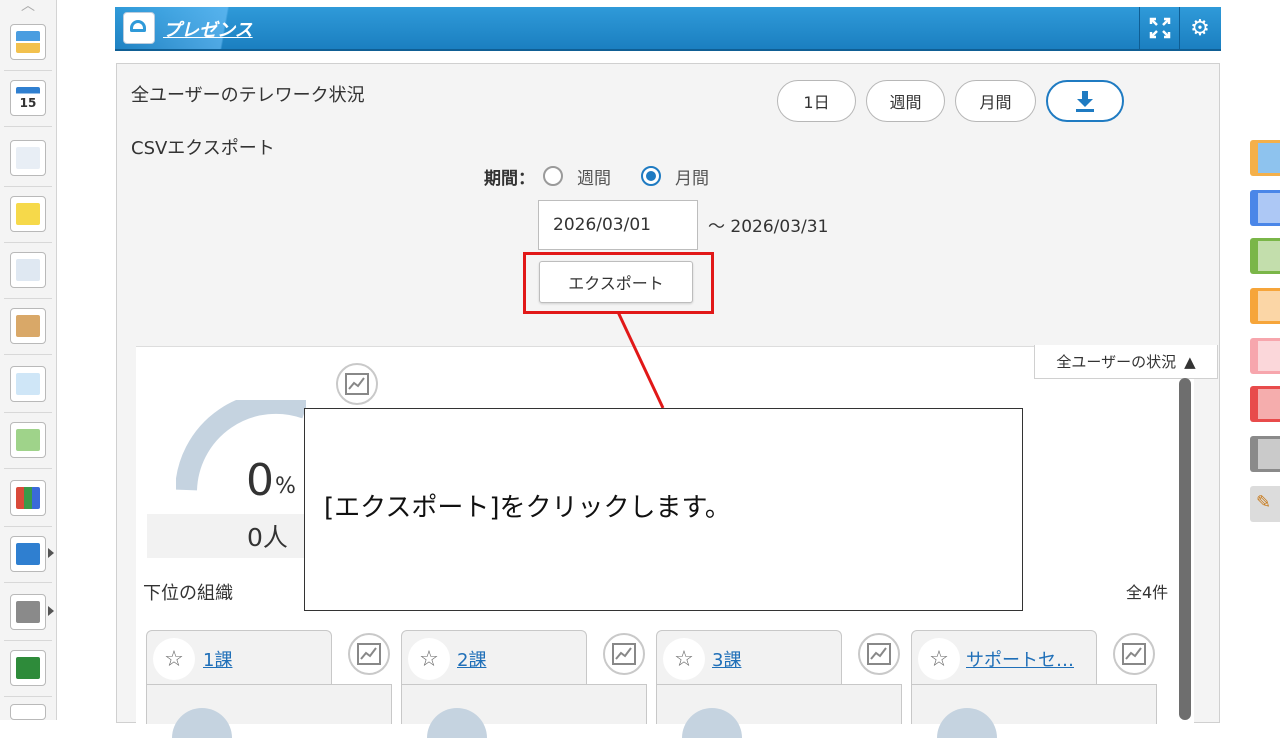 Image resolution: width=1280 pixels, height=738 pixels. What do you see at coordinates (768, 227) in the screenshot?
I see `end-date-text: ～ 2026/03/31` at bounding box center [768, 227].